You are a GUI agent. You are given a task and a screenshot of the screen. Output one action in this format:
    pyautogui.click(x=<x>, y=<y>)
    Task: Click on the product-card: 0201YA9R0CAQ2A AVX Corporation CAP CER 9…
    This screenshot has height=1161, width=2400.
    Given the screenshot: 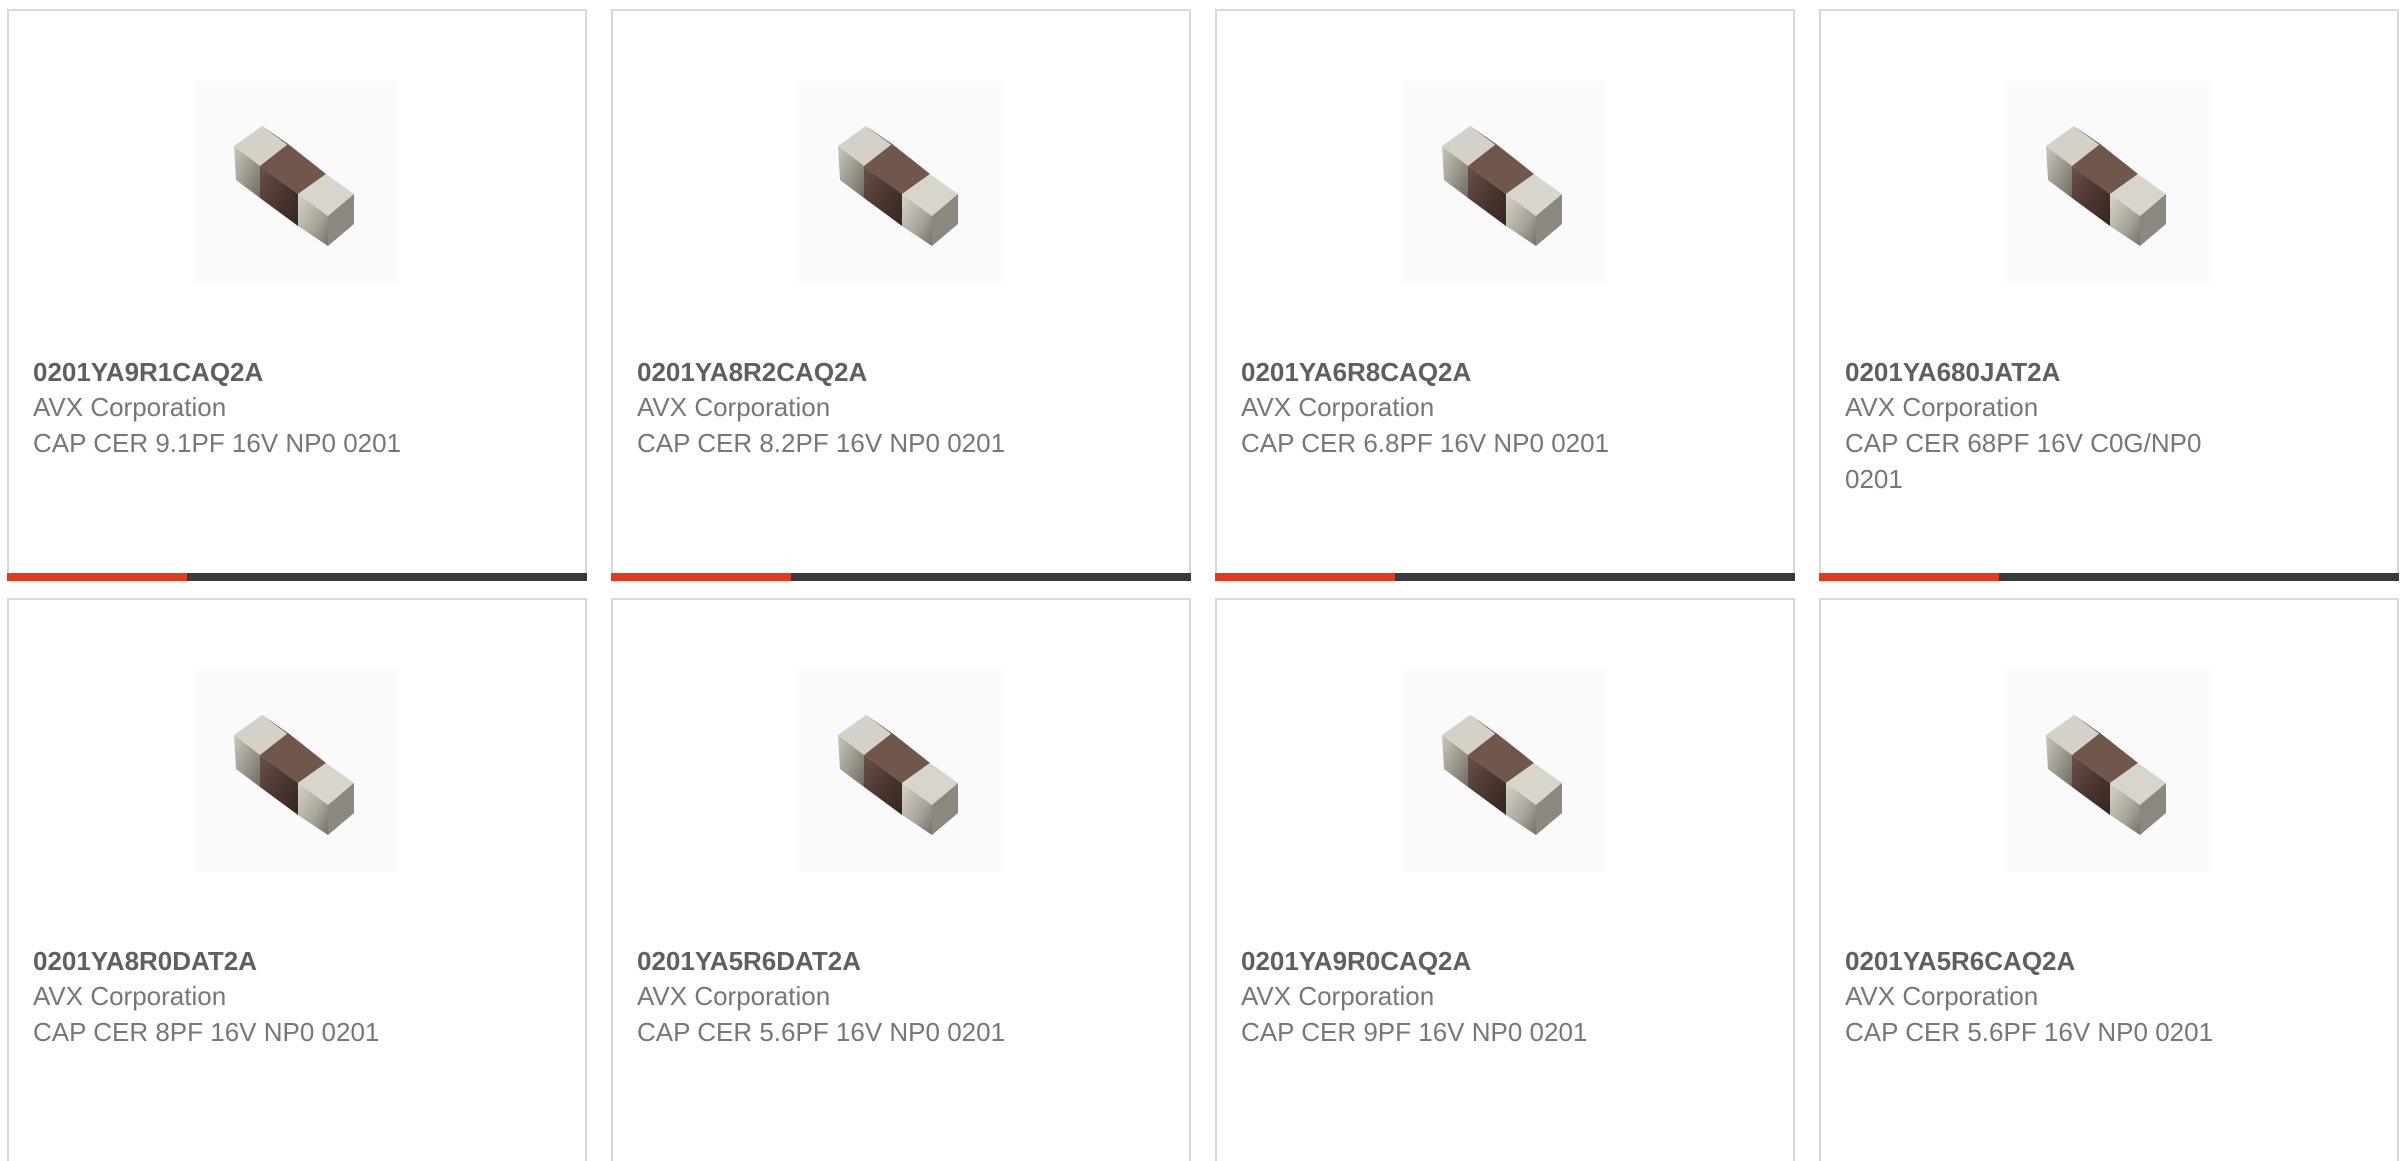 What is the action you would take?
    pyautogui.click(x=1505, y=879)
    